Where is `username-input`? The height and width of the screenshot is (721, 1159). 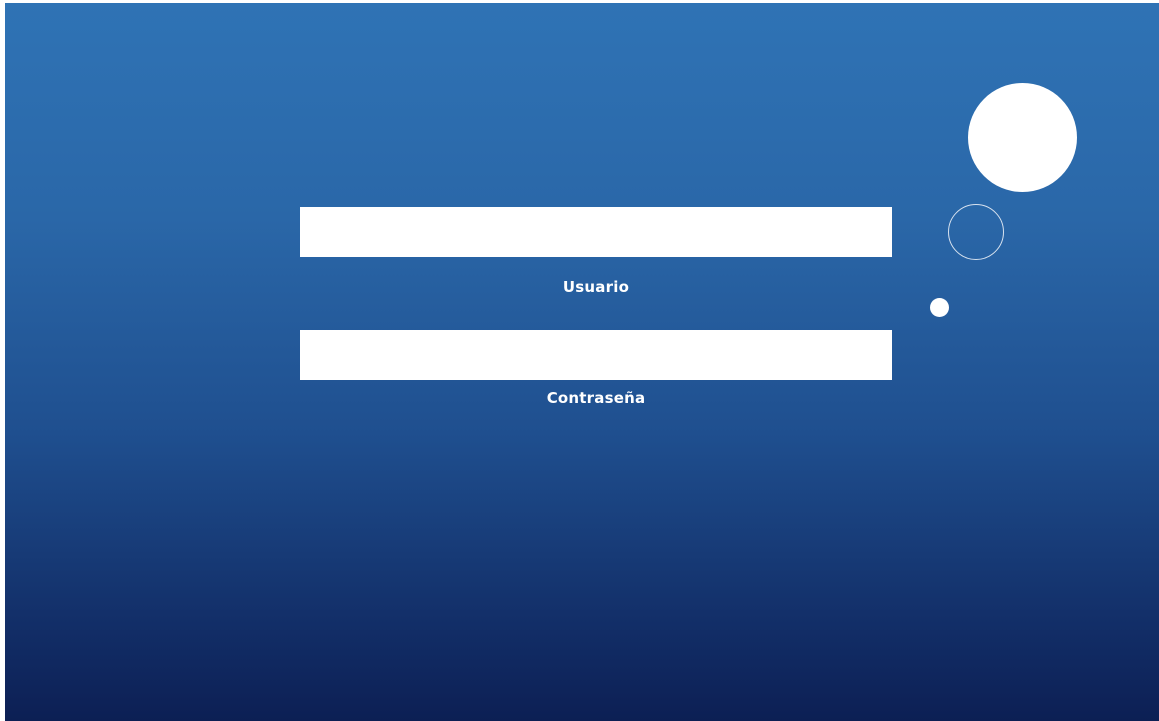
username-input is located at coordinates (596, 232).